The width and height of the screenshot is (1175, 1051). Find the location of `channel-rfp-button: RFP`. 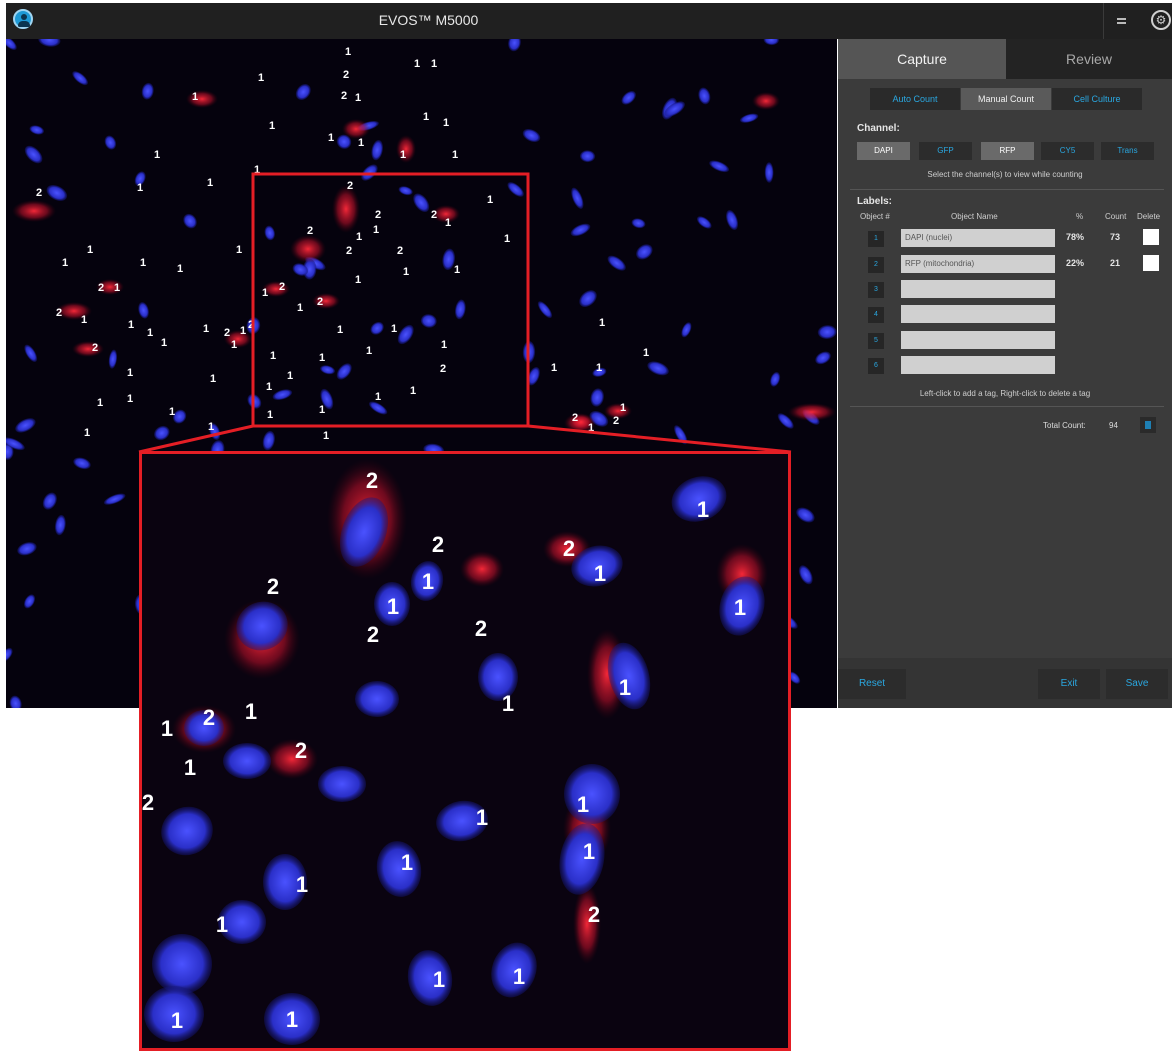

channel-rfp-button: RFP is located at coordinates (1007, 151).